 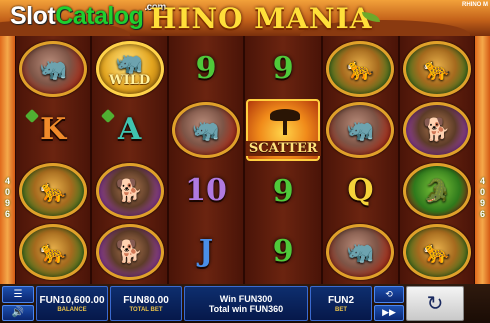 What do you see at coordinates (18, 294) in the screenshot?
I see `hamburger-menu-icon: ☰` at bounding box center [18, 294].